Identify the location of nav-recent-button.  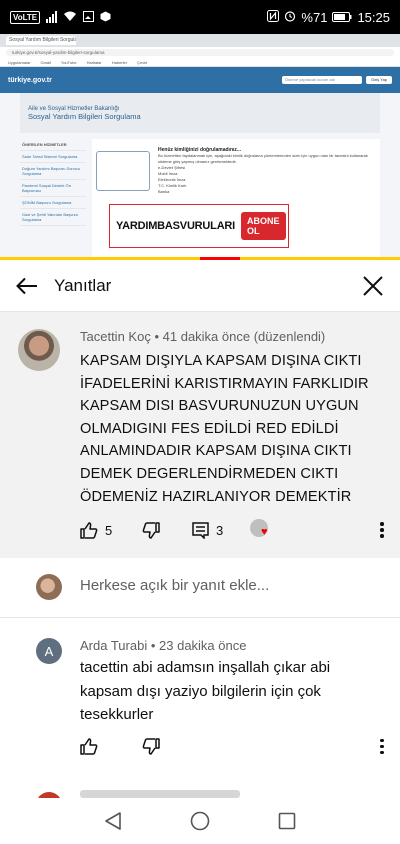
(287, 821).